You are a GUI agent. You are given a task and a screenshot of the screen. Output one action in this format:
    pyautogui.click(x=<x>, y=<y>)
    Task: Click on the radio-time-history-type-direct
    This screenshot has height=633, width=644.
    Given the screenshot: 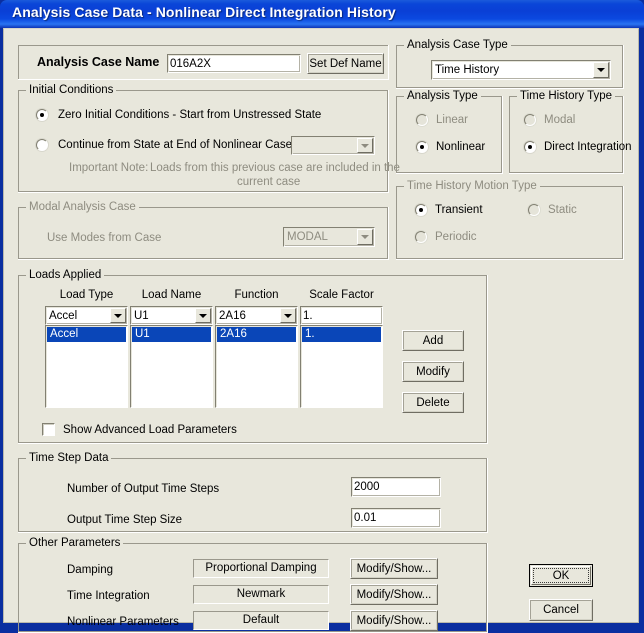 What is the action you would take?
    pyautogui.click(x=530, y=147)
    